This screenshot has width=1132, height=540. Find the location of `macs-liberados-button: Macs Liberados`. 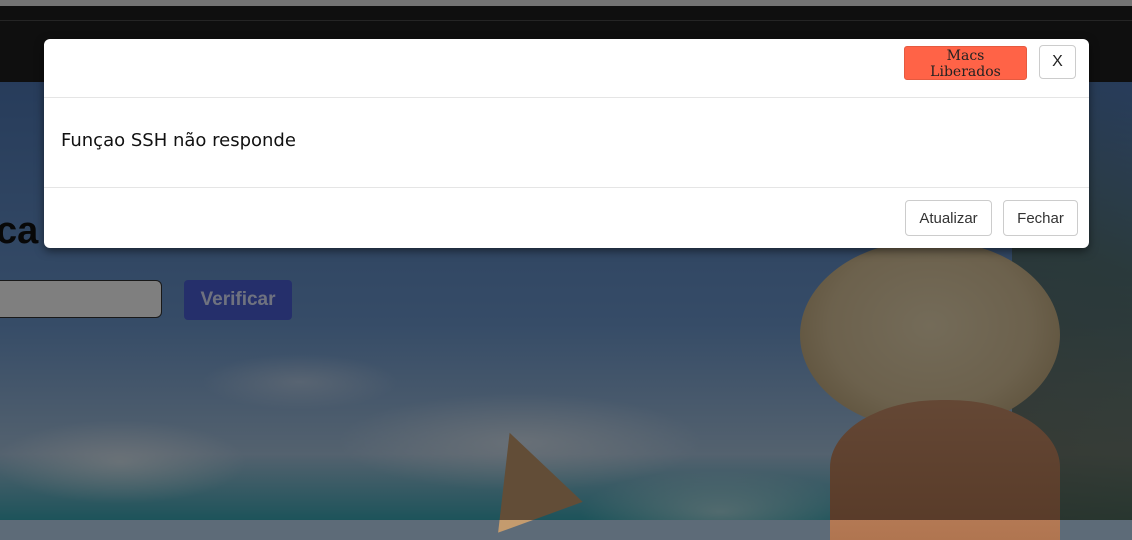

macs-liberados-button: Macs Liberados is located at coordinates (965, 63).